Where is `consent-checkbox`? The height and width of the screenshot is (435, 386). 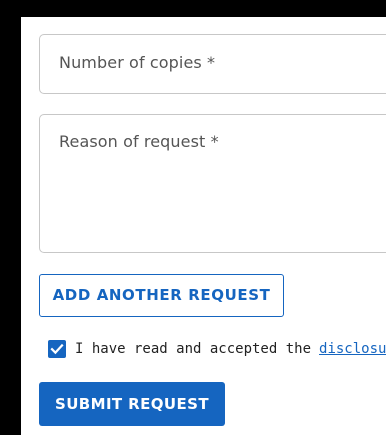 consent-checkbox is located at coordinates (57, 349).